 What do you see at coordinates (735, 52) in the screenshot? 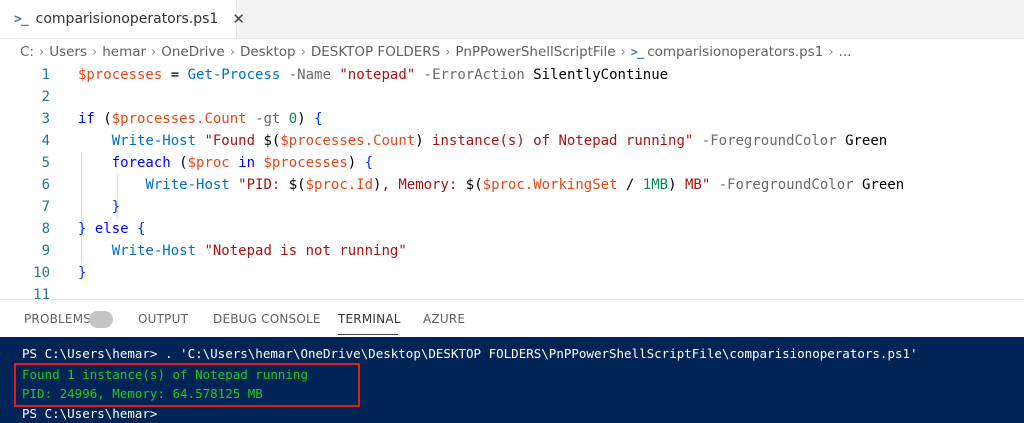
I see `breadcrumb-file-label: comparisionoperators.ps1` at bounding box center [735, 52].